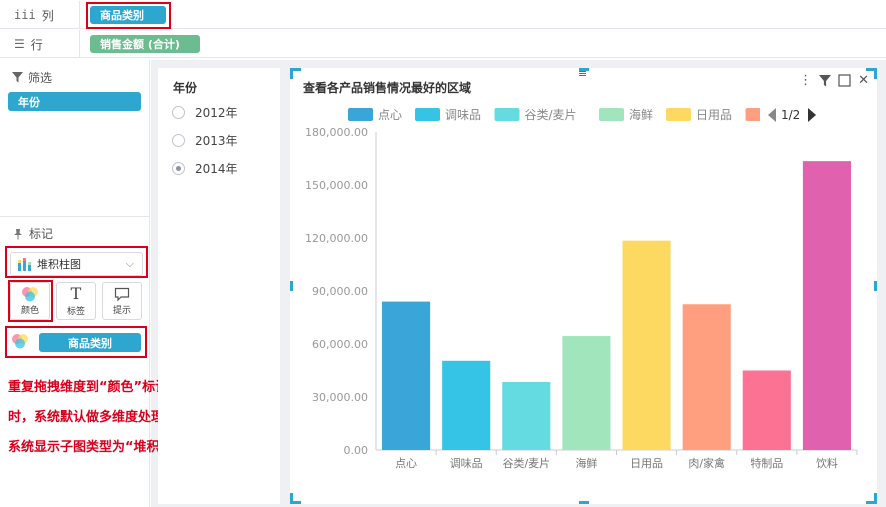  What do you see at coordinates (75, 312) in the screenshot?
I see `label-mark-label: 标签` at bounding box center [75, 312].